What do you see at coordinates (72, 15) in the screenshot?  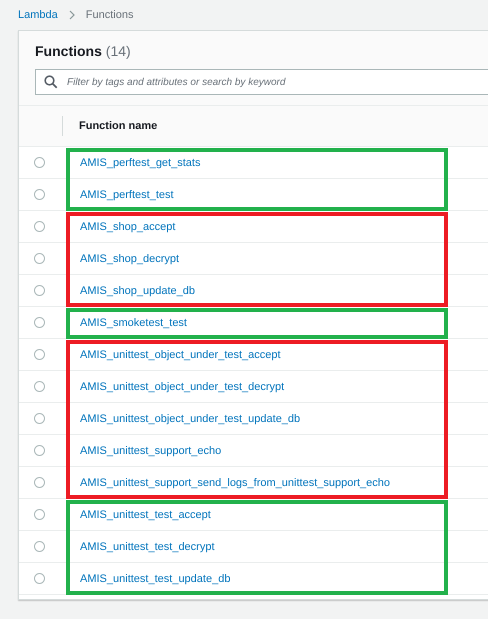 I see `chevron-icon` at bounding box center [72, 15].